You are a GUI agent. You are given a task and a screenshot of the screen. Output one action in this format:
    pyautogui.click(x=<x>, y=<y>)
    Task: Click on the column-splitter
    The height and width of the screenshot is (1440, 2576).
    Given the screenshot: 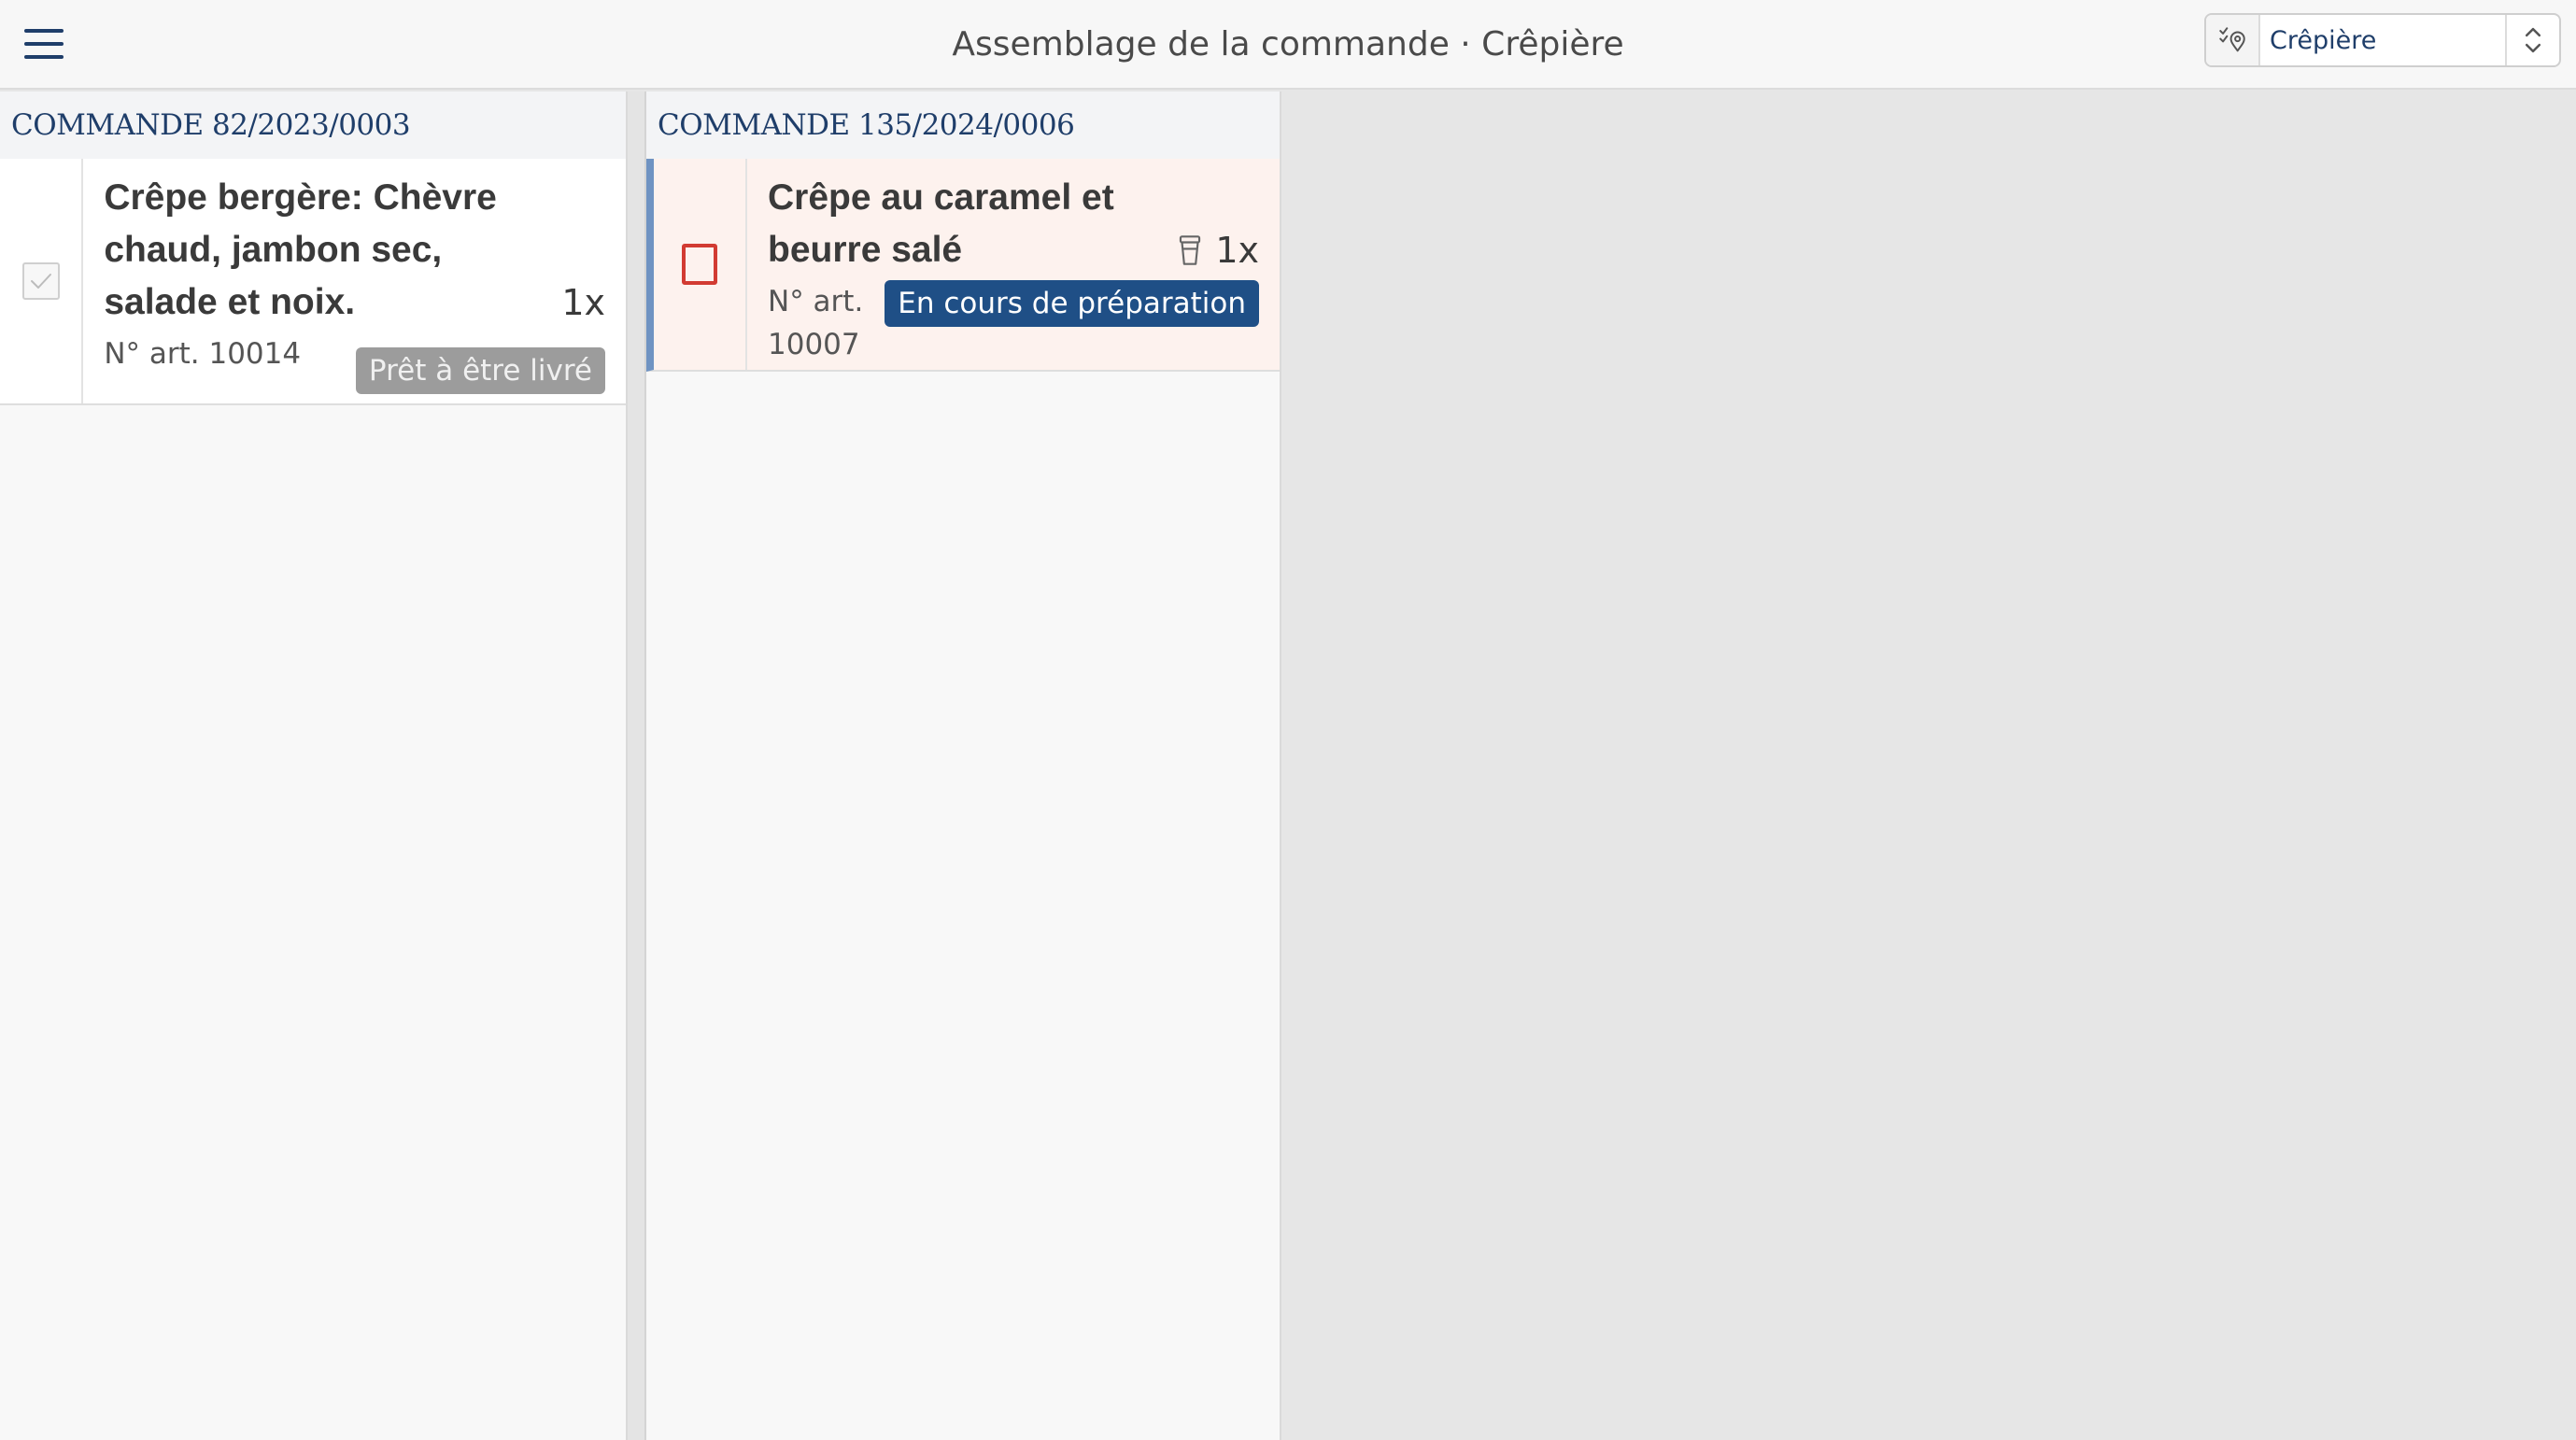 What is the action you would take?
    pyautogui.click(x=637, y=766)
    